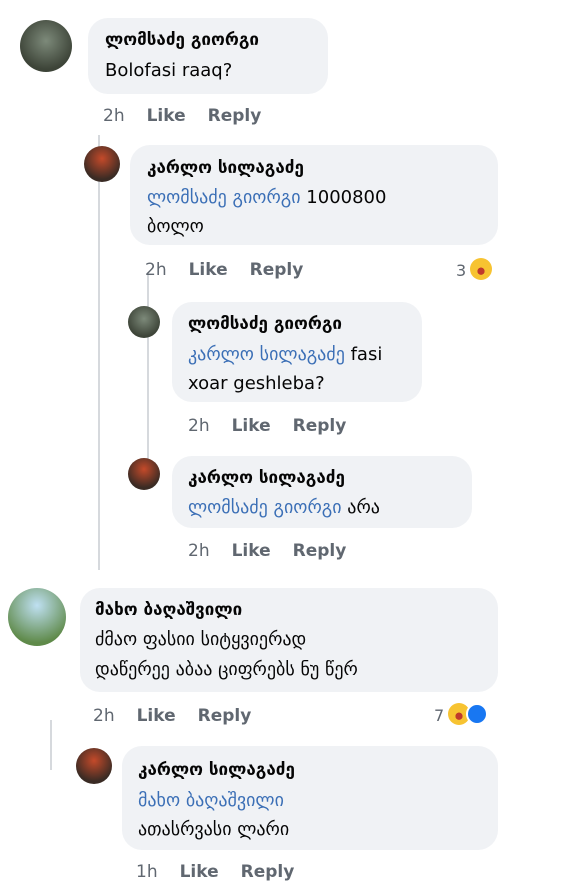  What do you see at coordinates (147, 872) in the screenshot?
I see `comment-time: 1h` at bounding box center [147, 872].